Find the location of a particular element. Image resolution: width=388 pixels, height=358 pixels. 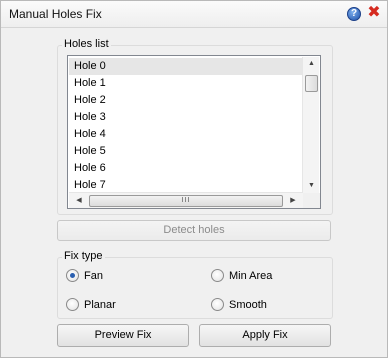

radio-smooth-label: Smooth is located at coordinates (248, 304).